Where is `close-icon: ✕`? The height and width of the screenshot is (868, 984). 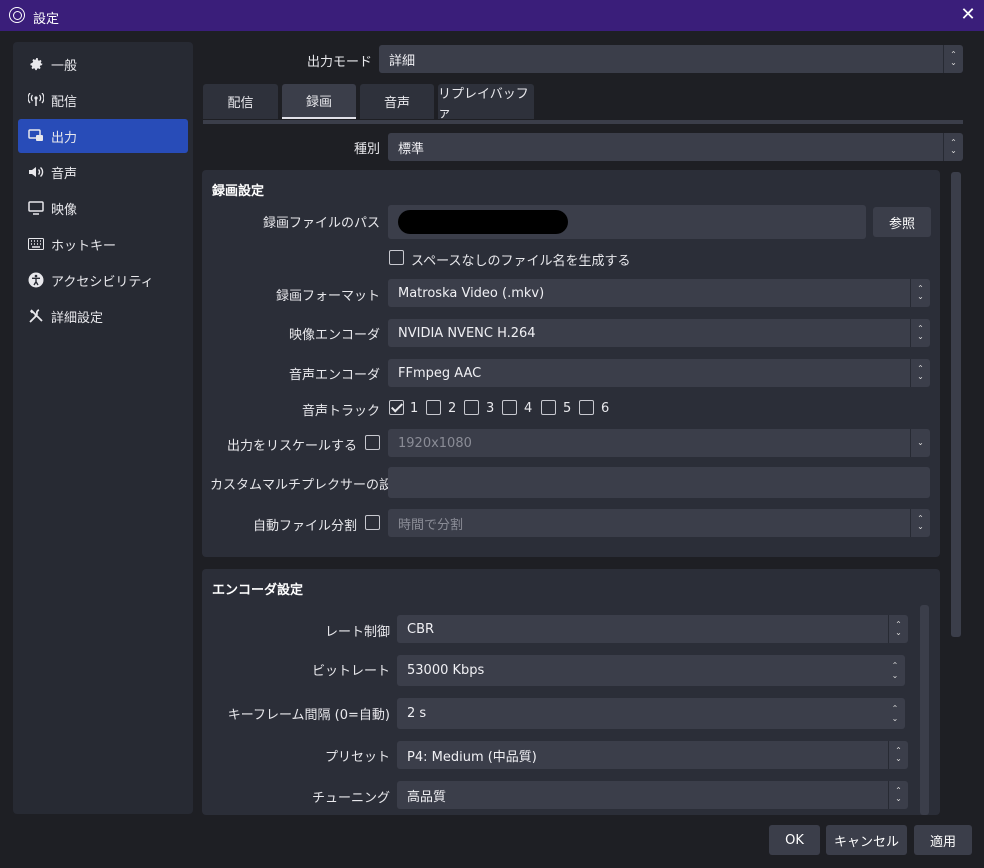
close-icon: ✕ is located at coordinates (968, 15).